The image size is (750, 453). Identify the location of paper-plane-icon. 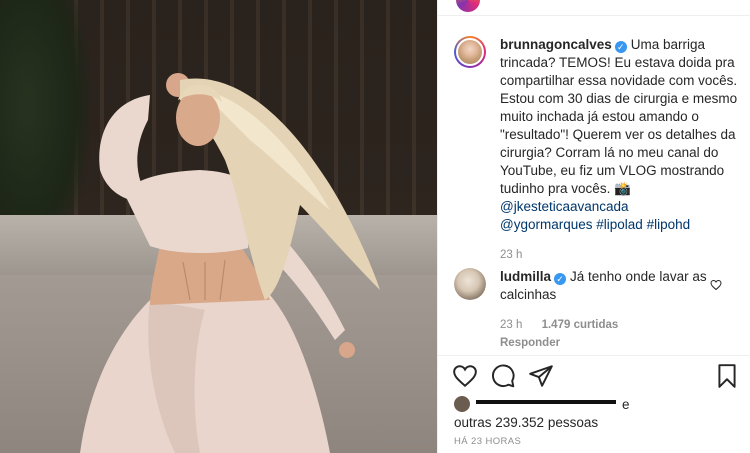
(541, 376).